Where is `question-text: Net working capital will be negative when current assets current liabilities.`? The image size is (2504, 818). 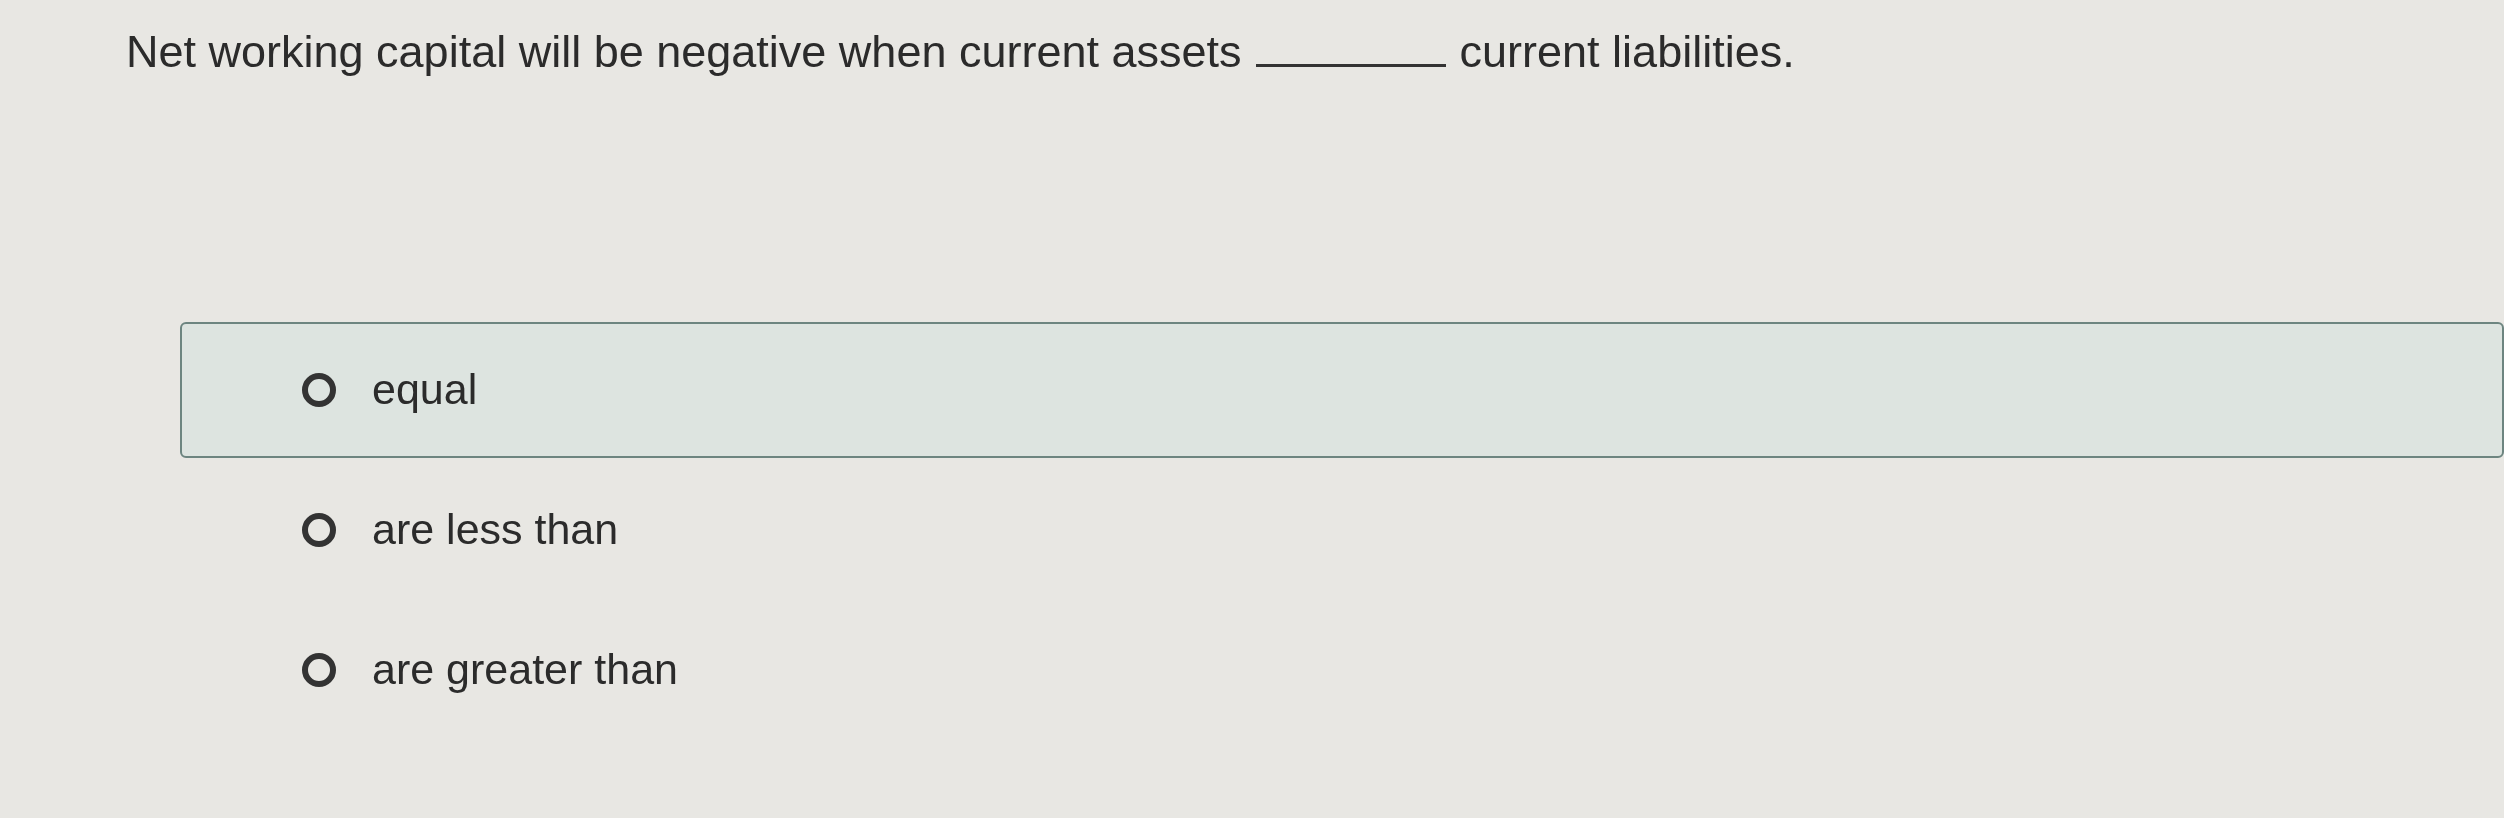 question-text: Net working capital will be negative when current assets current liabilities. is located at coordinates (961, 52).